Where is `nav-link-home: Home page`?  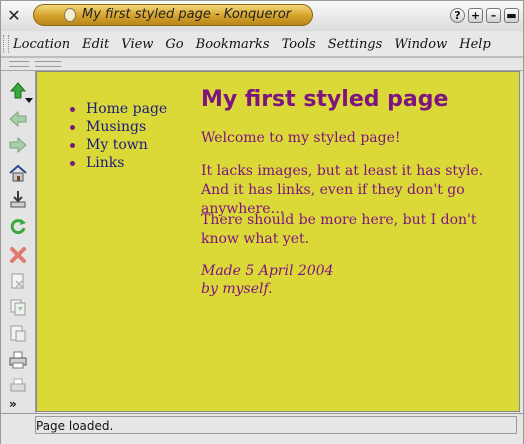 nav-link-home: Home page is located at coordinates (117, 109).